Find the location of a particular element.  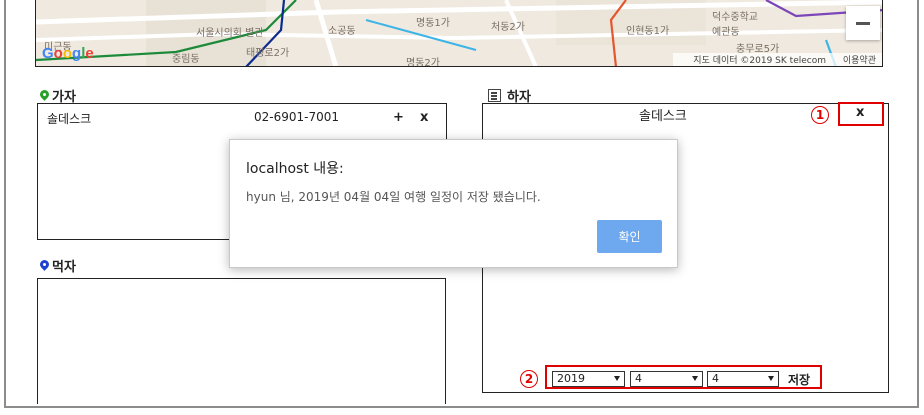

dialog-ok-button: 확인 is located at coordinates (629, 236).